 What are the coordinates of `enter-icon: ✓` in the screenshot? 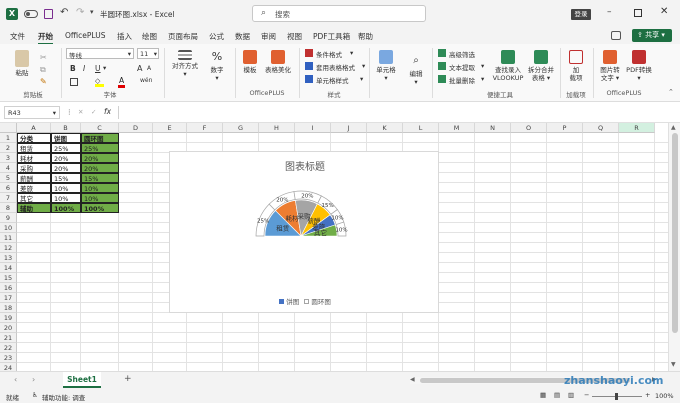 It's located at (93, 112).